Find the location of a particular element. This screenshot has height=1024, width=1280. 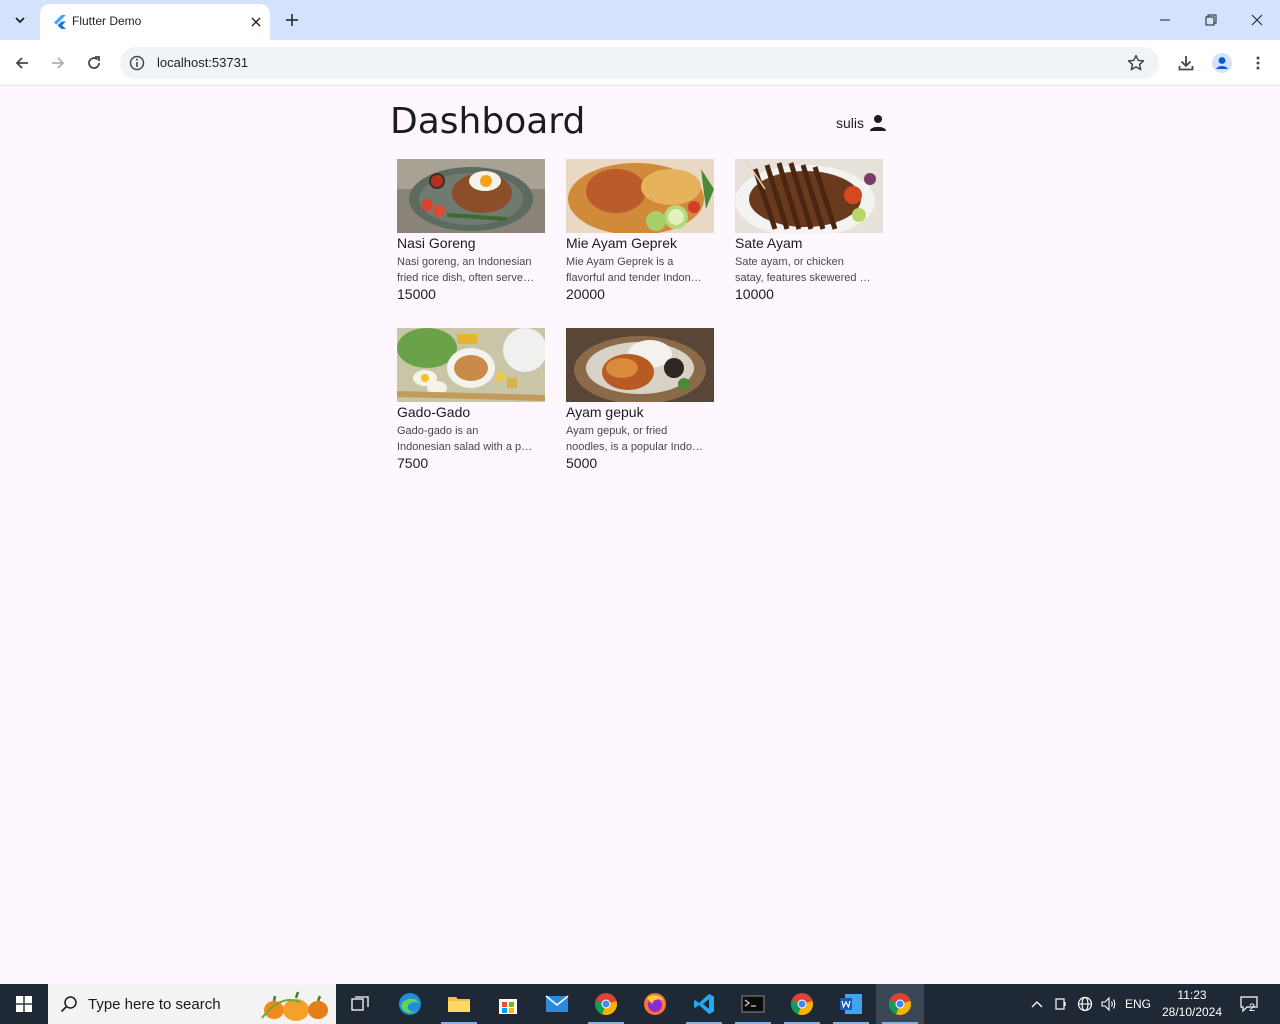

word-icon is located at coordinates (851, 1004).